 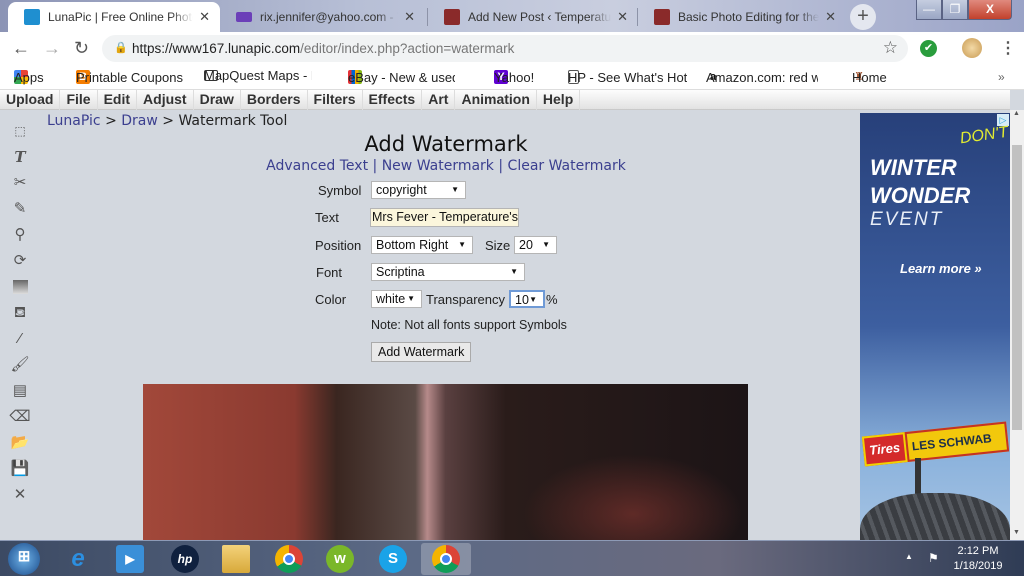 I want to click on font-select: Scriptina ▼, so click(x=448, y=272).